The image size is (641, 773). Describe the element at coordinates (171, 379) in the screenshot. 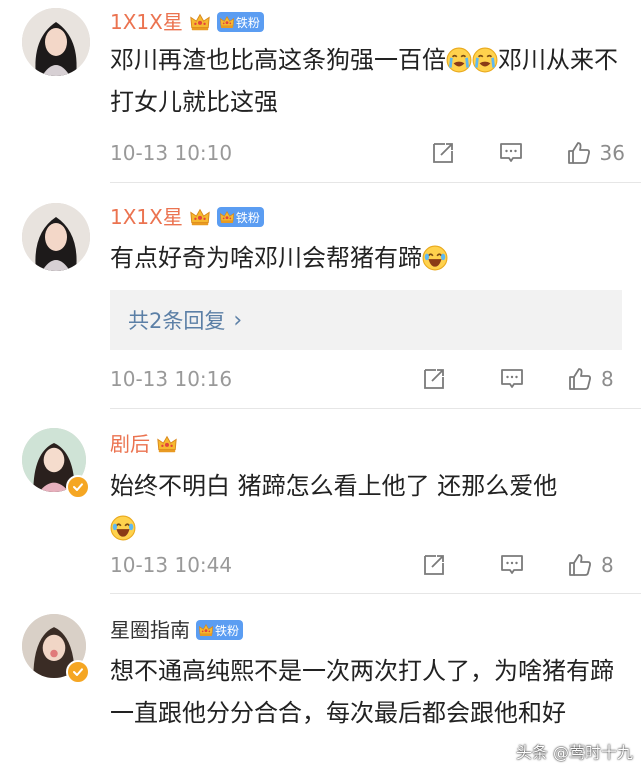

I see `timestamp: 10-13 10:16` at that location.